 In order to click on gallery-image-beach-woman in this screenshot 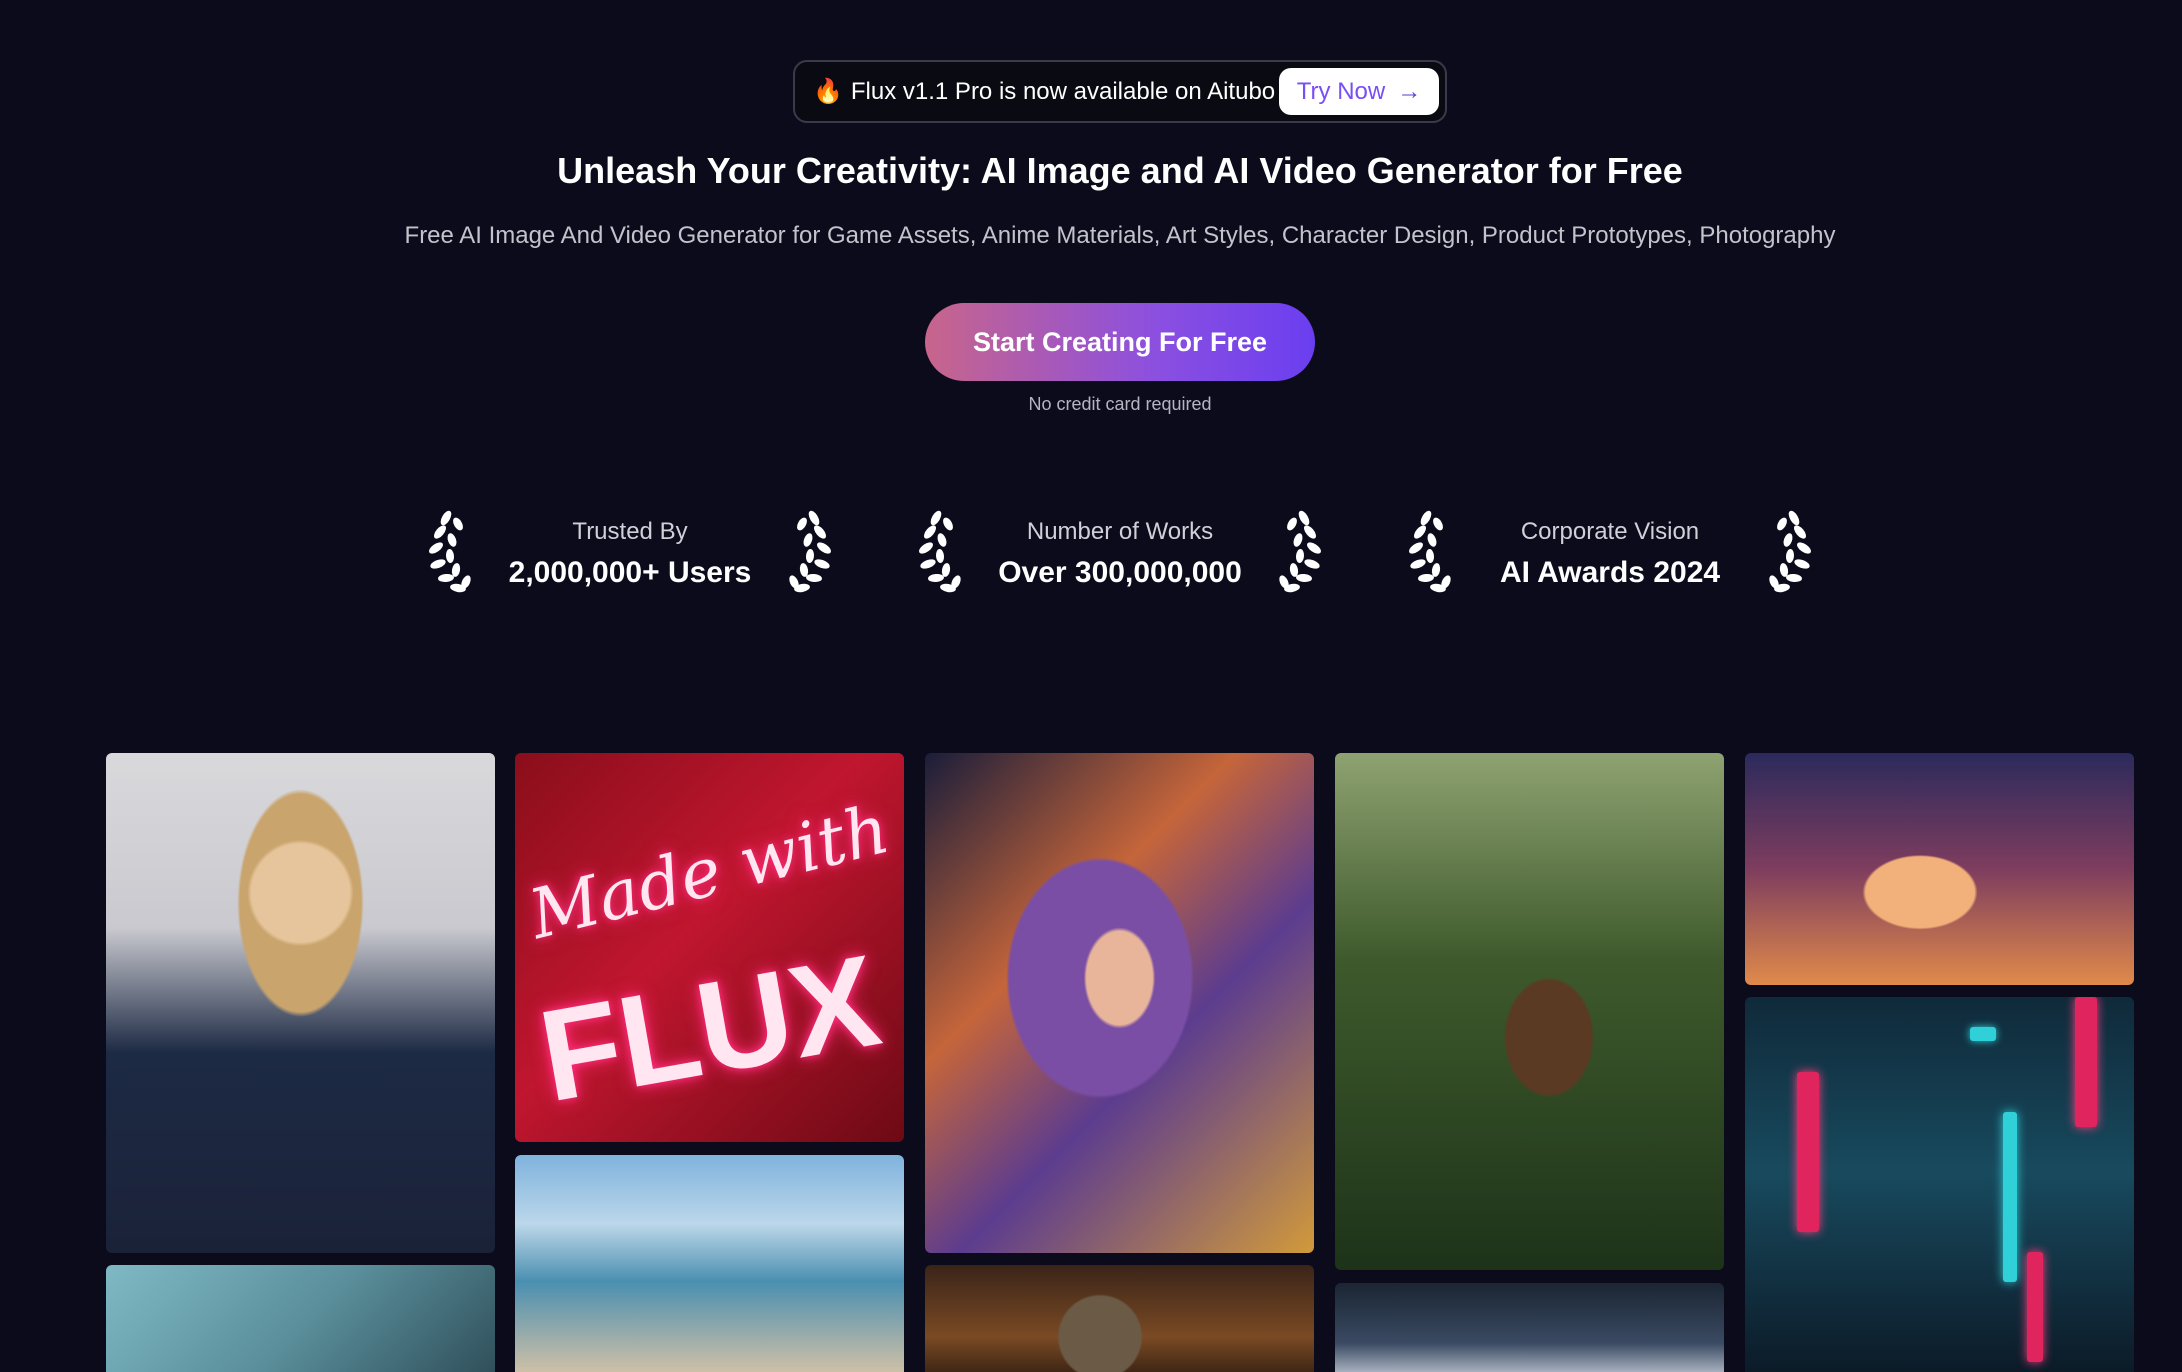, I will do `click(709, 1263)`.